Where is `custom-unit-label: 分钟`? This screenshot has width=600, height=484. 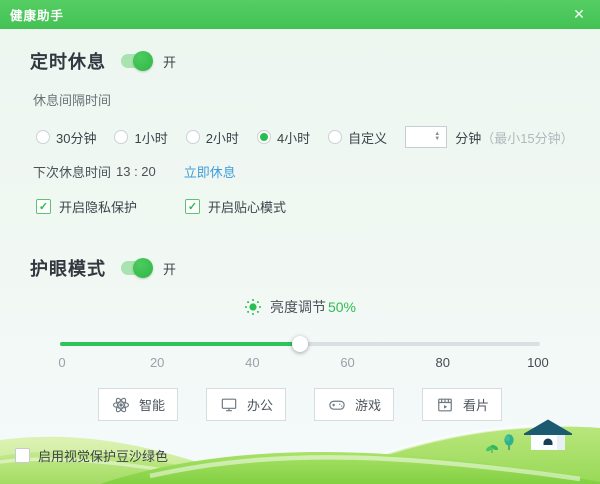
custom-unit-label: 分钟 is located at coordinates (468, 138).